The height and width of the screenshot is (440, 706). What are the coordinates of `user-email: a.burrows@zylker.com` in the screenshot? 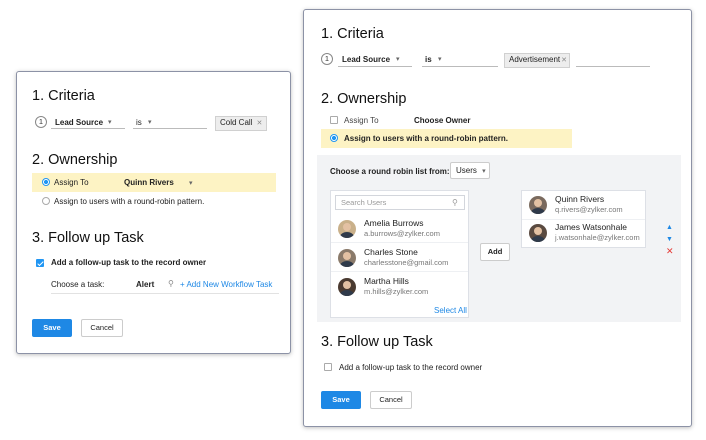 It's located at (402, 233).